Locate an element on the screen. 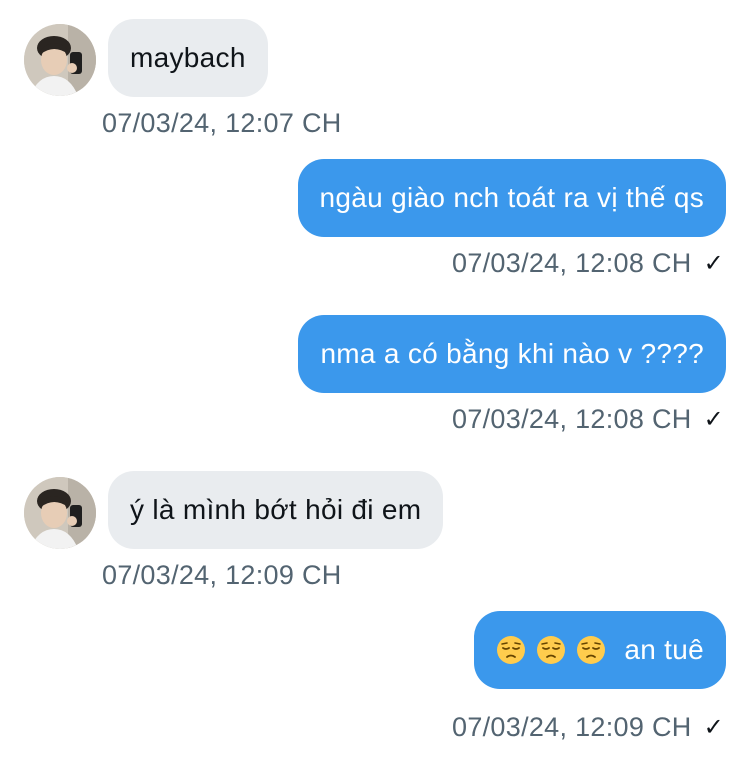 Image resolution: width=750 pixels, height=779 pixels. message-bubble-outgoing: an tuê is located at coordinates (600, 650).